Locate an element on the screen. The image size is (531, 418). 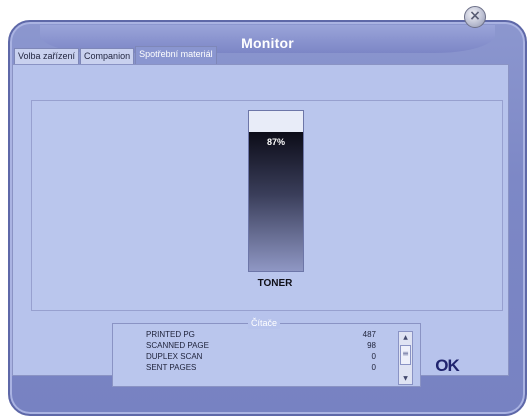
toner-level-fill is located at coordinates (276, 201).